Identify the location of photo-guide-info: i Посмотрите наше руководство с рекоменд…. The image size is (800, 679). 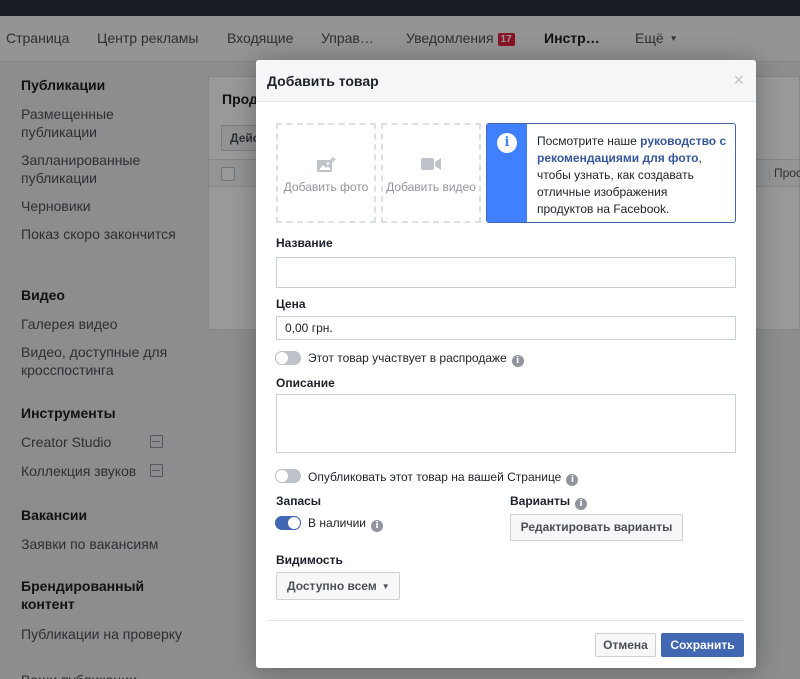
(611, 173).